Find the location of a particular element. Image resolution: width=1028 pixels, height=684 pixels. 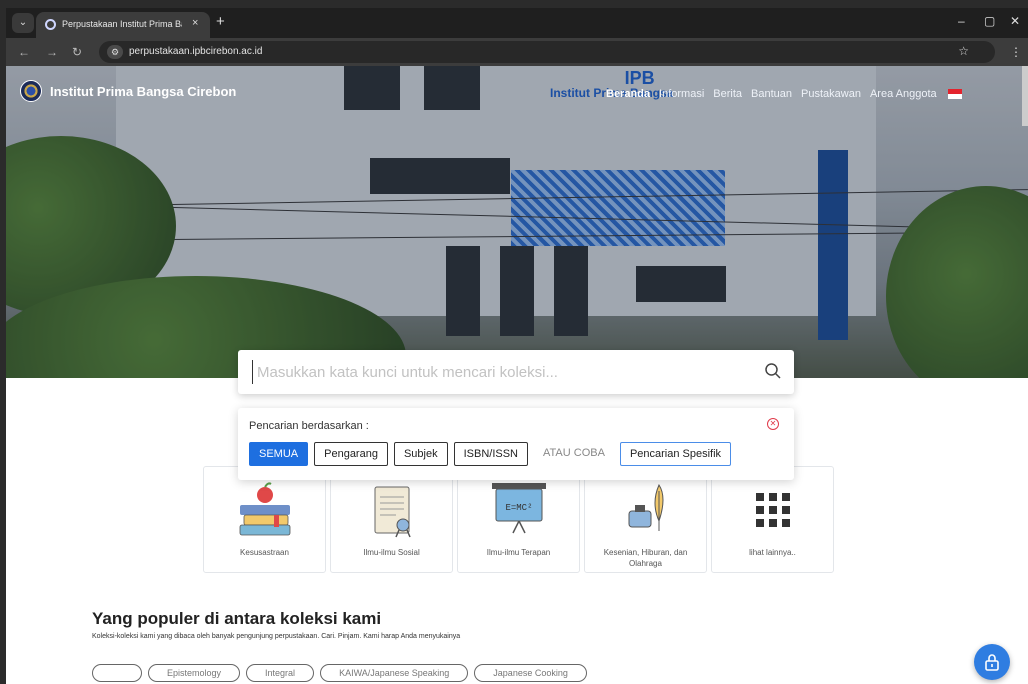

category-label: Kesenian, Hiburan, dan Olahraga is located at coordinates (645, 558).